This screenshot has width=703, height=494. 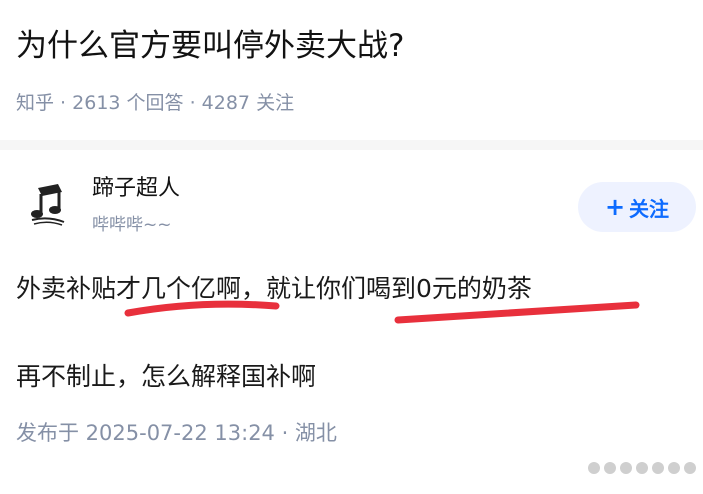 What do you see at coordinates (351, 145) in the screenshot?
I see `section-divider` at bounding box center [351, 145].